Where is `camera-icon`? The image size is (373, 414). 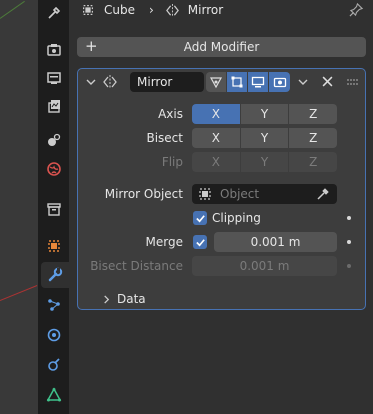 camera-icon is located at coordinates (279, 82).